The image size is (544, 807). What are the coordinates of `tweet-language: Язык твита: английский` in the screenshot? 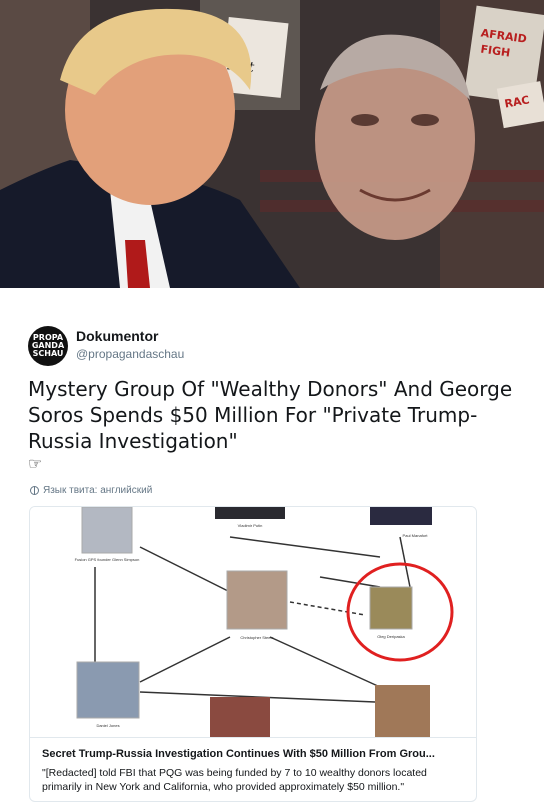 It's located at (91, 490).